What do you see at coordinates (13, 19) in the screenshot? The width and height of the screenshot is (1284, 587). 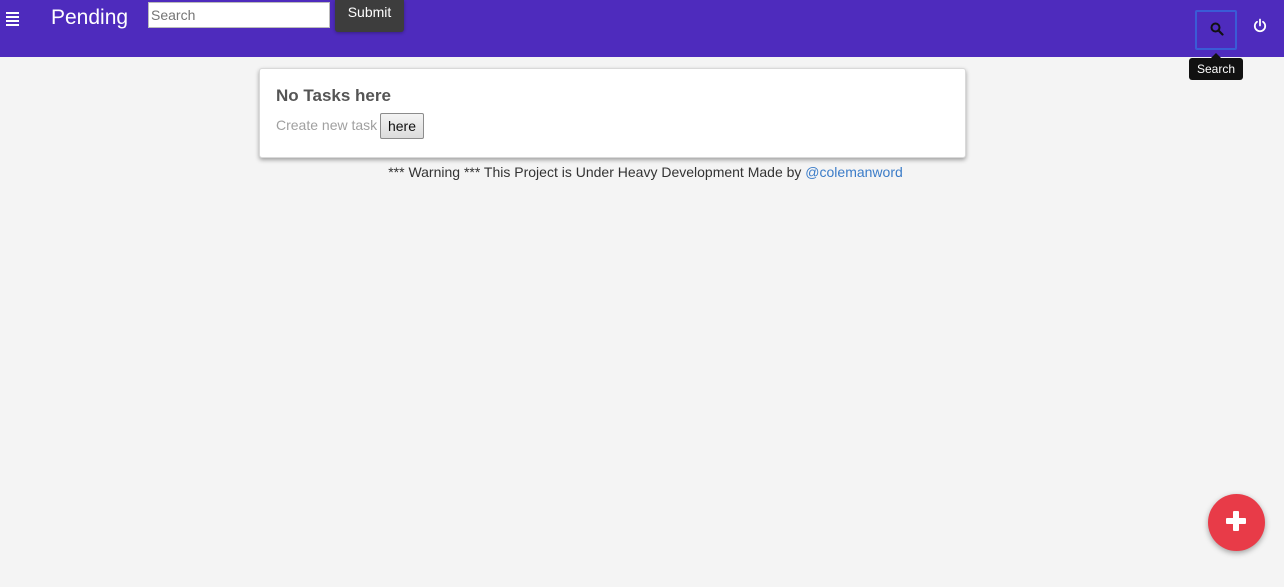 I see `hamburger-menu-icon` at bounding box center [13, 19].